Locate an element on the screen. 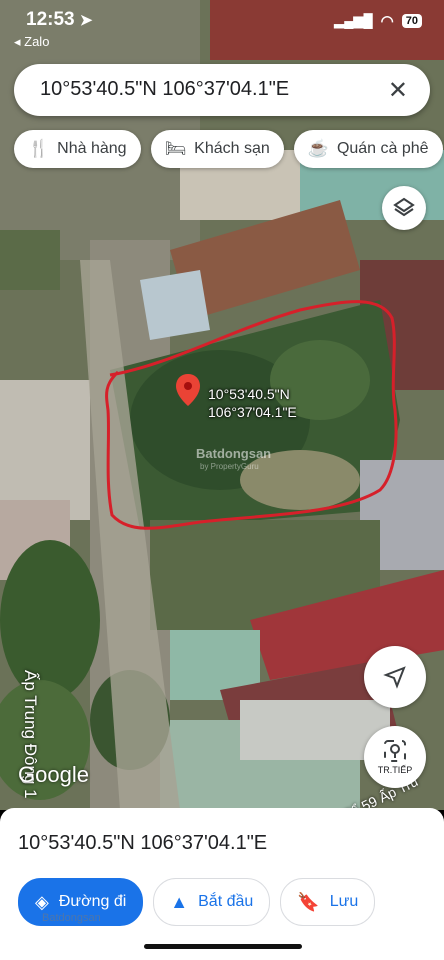  layers-button is located at coordinates (404, 208).